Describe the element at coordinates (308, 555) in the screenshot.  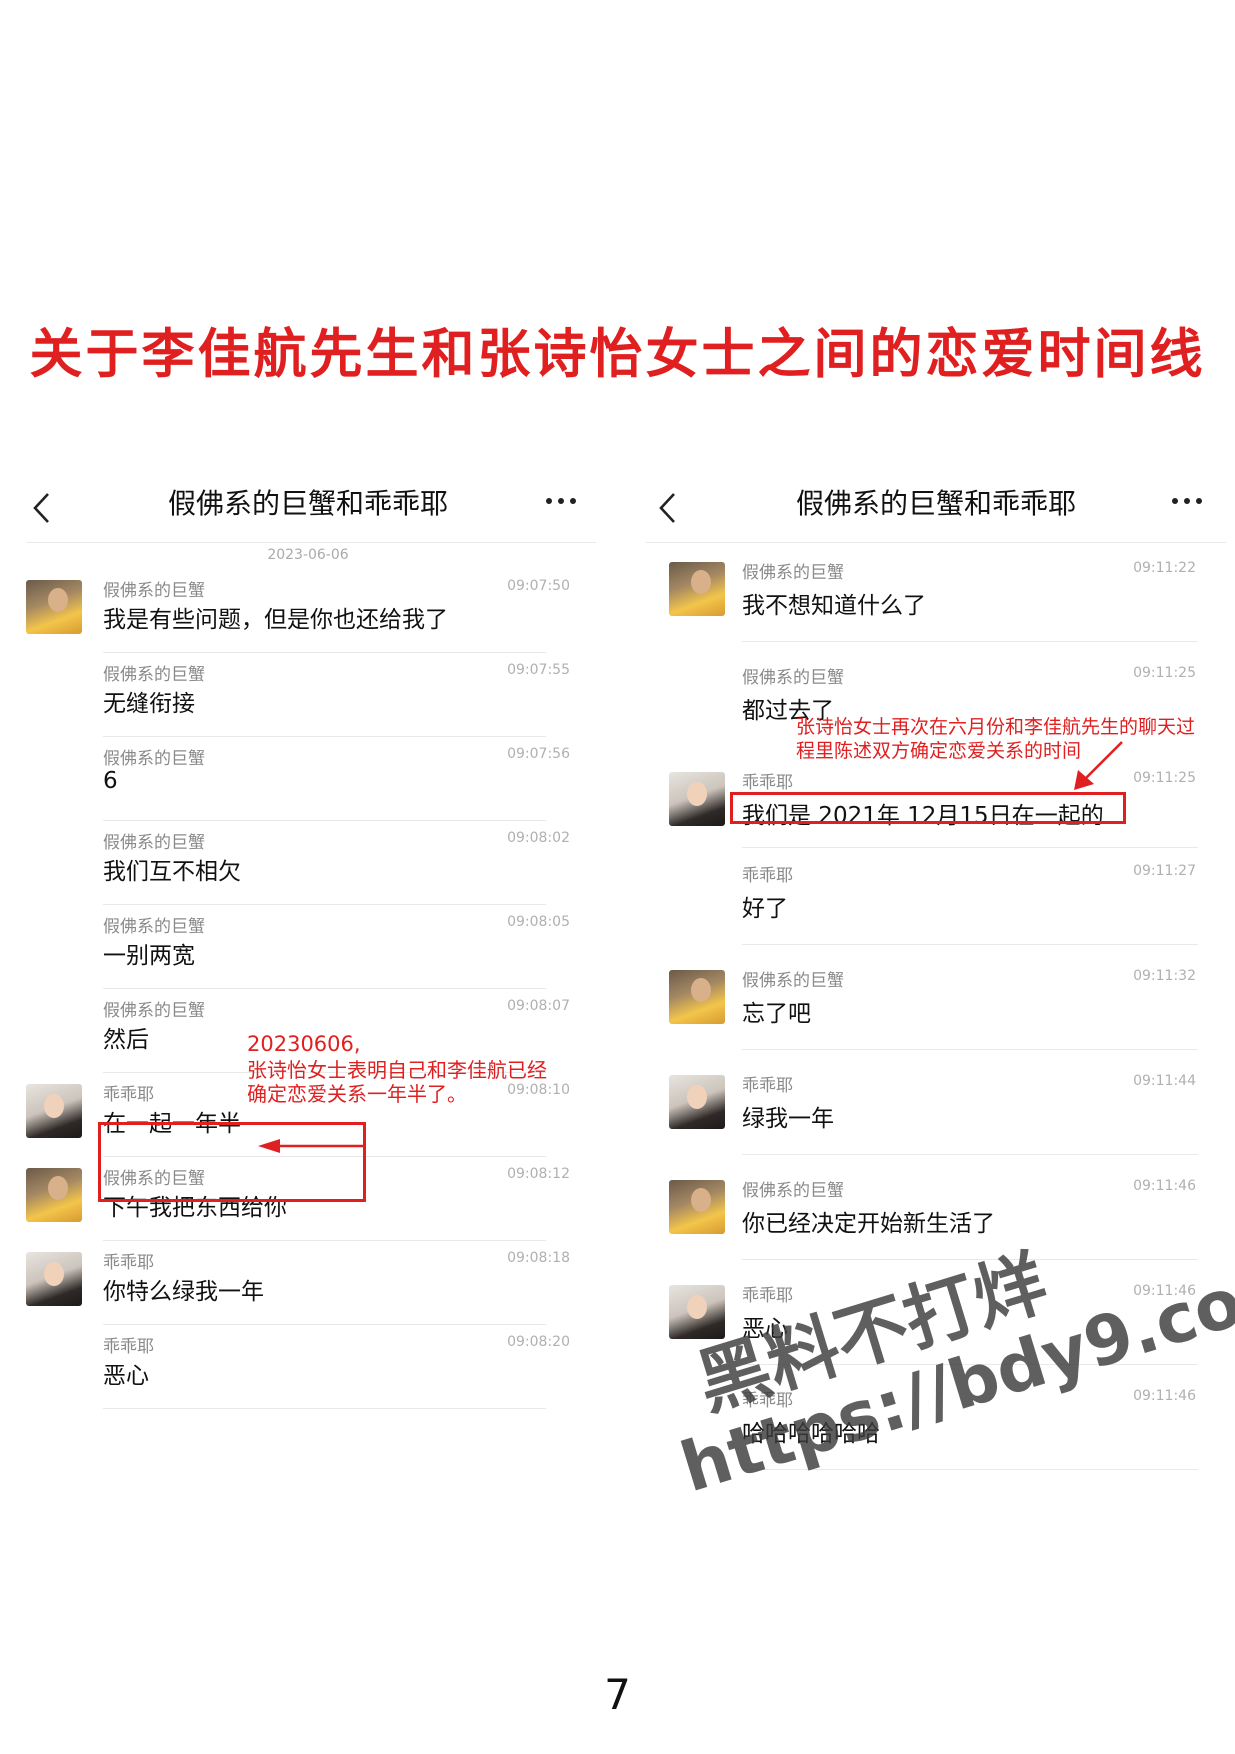
I see `date-separator: 2023-06-06` at that location.